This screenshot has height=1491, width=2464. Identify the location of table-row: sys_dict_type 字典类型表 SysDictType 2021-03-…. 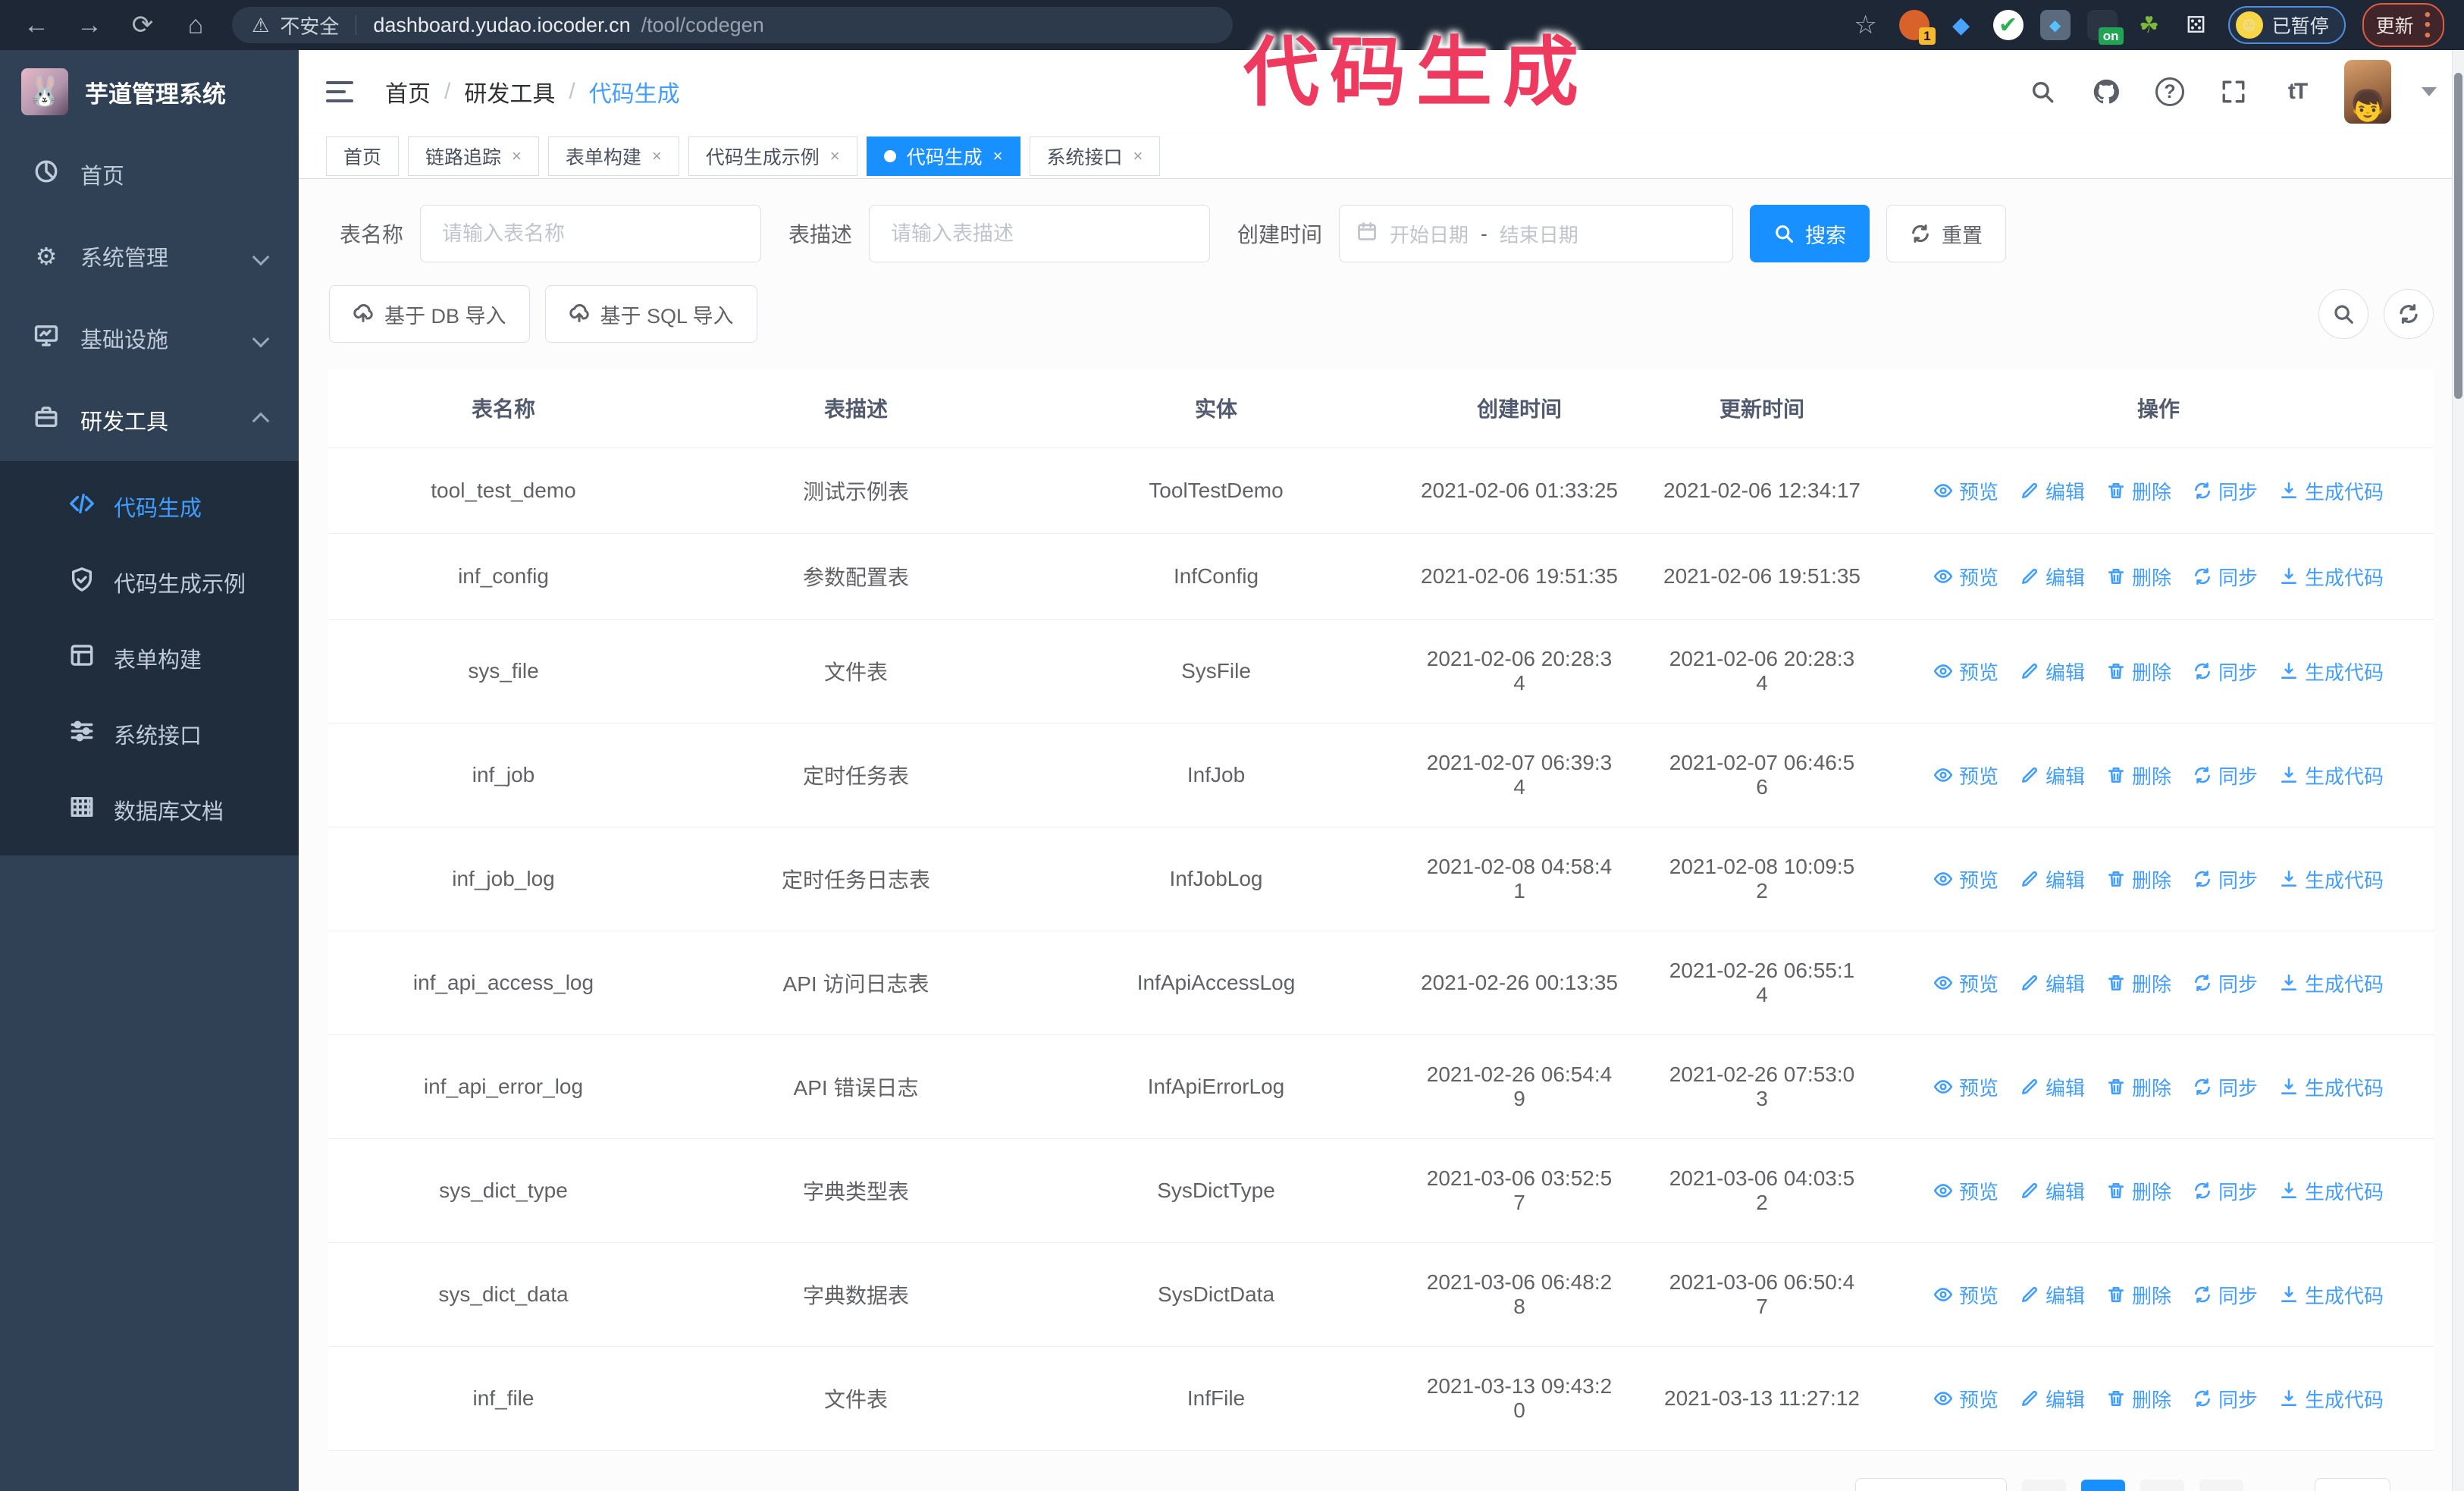
(1382, 1190).